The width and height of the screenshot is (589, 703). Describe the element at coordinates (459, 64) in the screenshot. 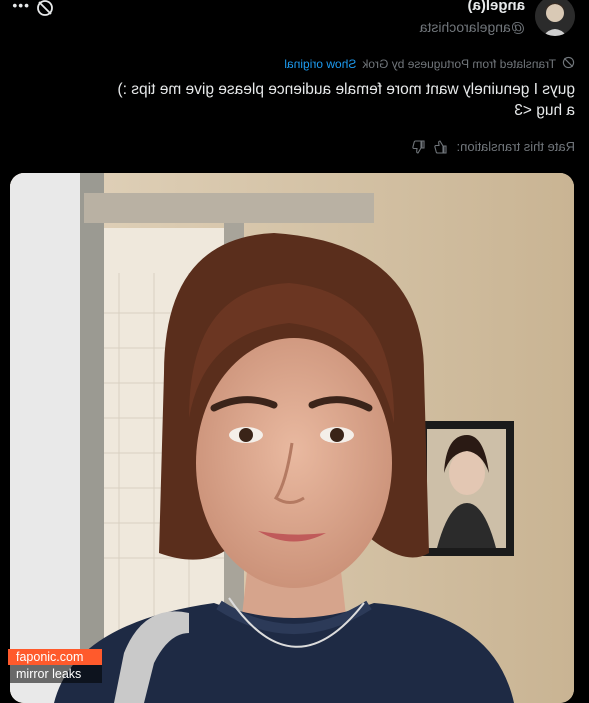

I see `translated-label: Translated from Portuguese by Grok` at that location.